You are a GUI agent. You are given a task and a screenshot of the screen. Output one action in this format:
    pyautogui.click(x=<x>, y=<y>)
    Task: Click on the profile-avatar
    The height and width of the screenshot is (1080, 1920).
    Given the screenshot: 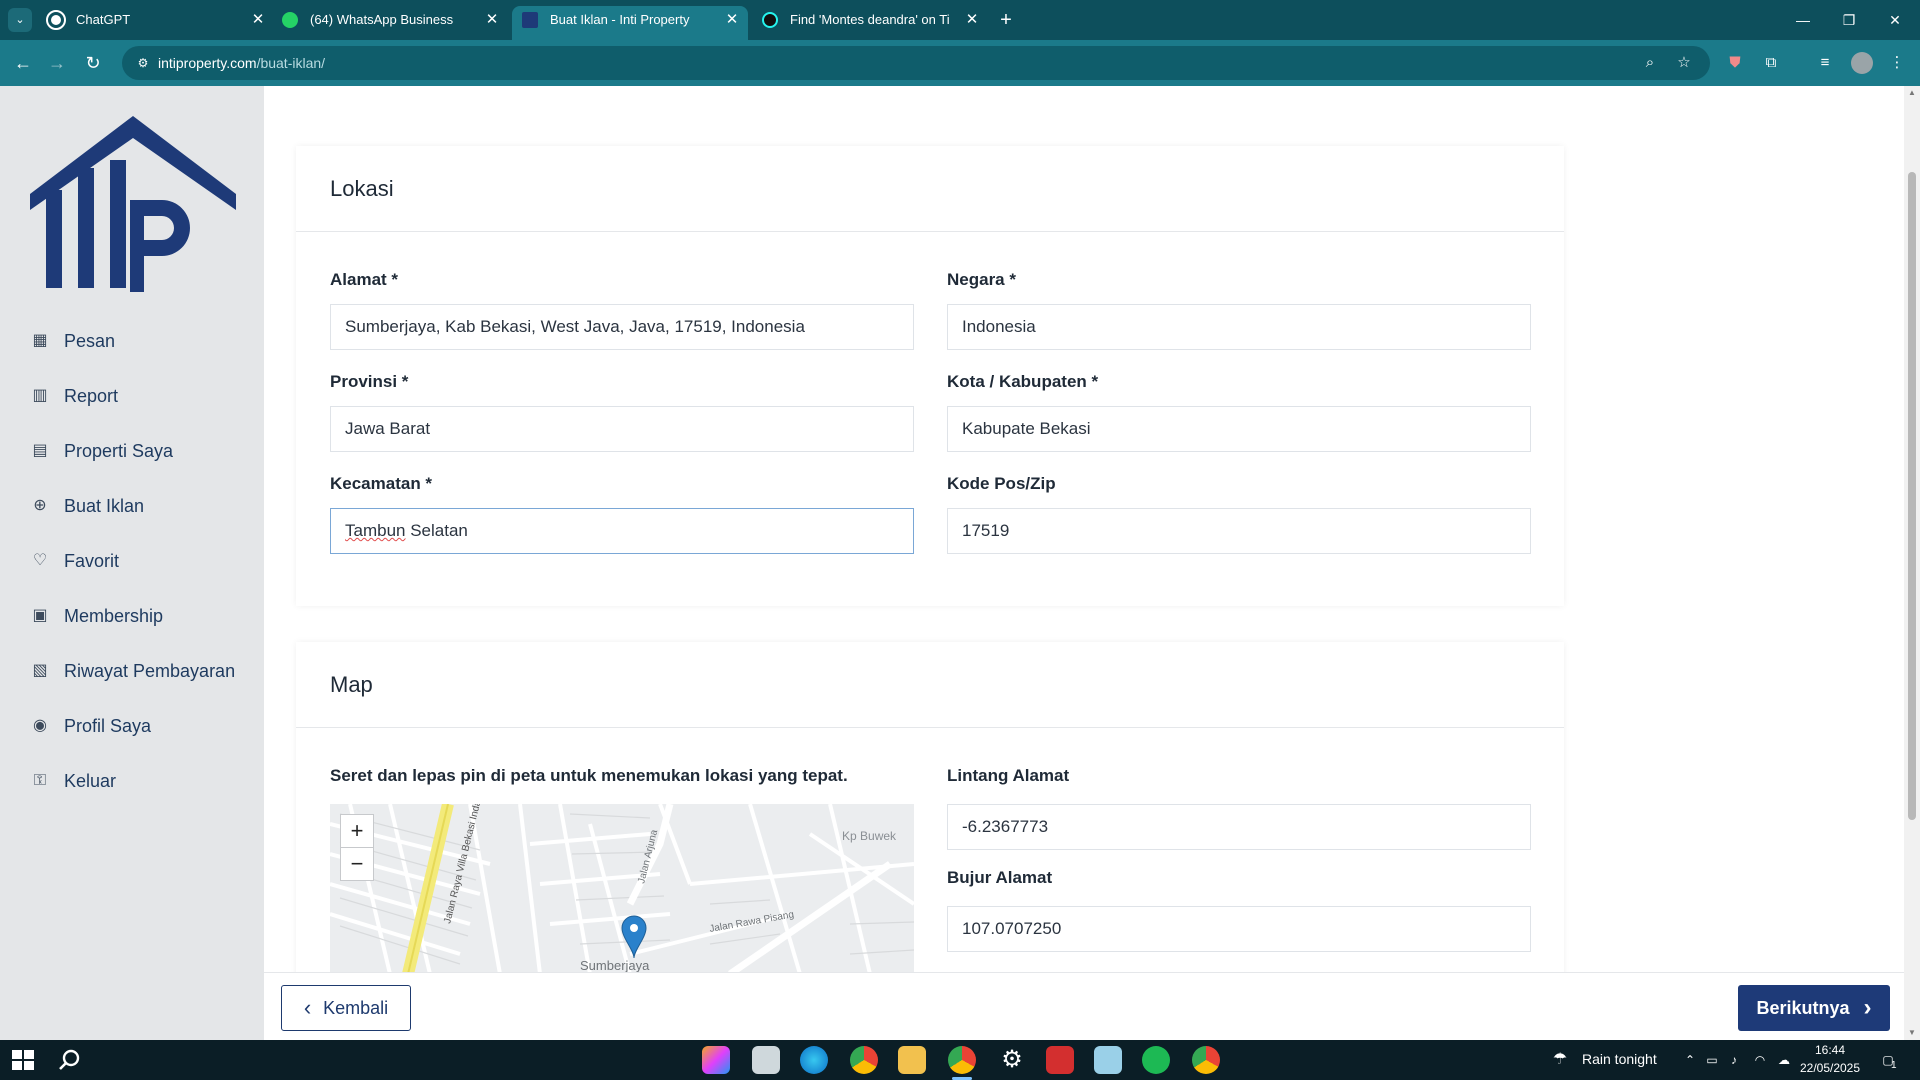 What is the action you would take?
    pyautogui.click(x=1862, y=63)
    